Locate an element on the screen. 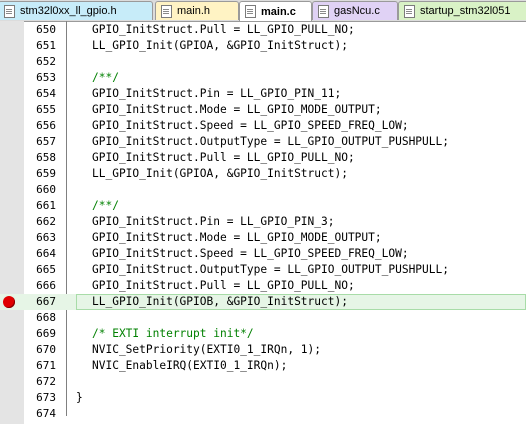 This screenshot has height=424, width=526. line-number: 650 is located at coordinates (46, 29).